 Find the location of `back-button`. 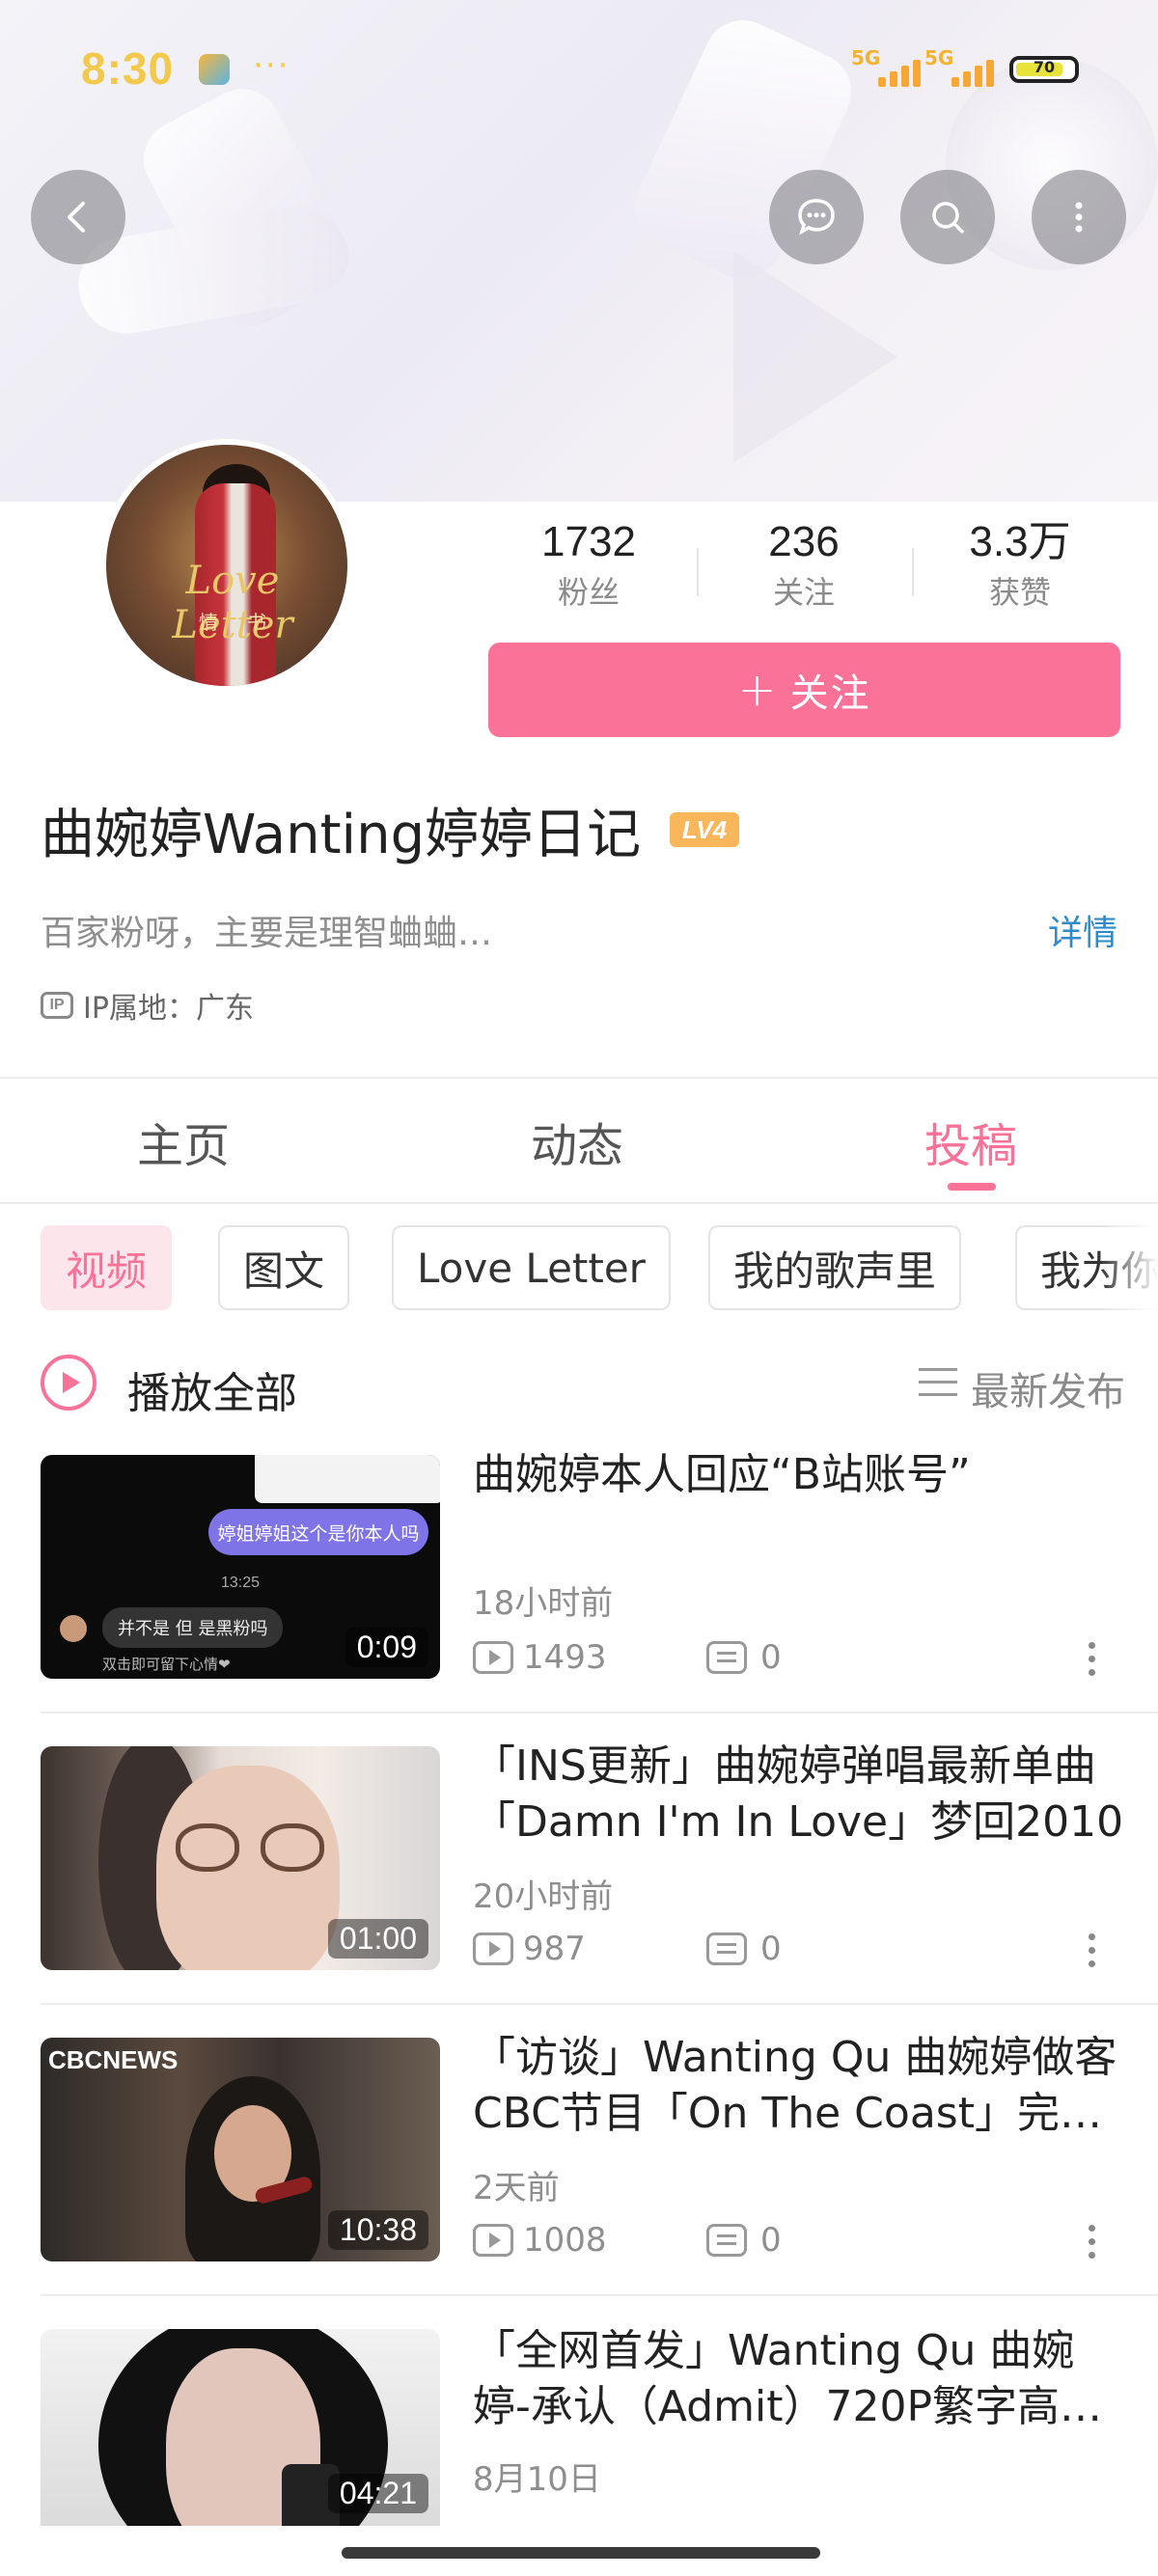

back-button is located at coordinates (78, 217).